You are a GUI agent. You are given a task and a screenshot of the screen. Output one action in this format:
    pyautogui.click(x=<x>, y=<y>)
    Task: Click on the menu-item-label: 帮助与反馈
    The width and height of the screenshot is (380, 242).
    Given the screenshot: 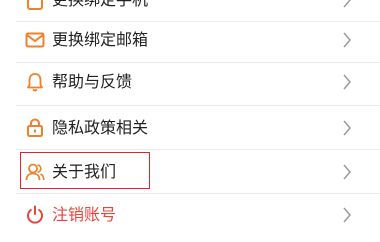 What is the action you would take?
    pyautogui.click(x=92, y=81)
    